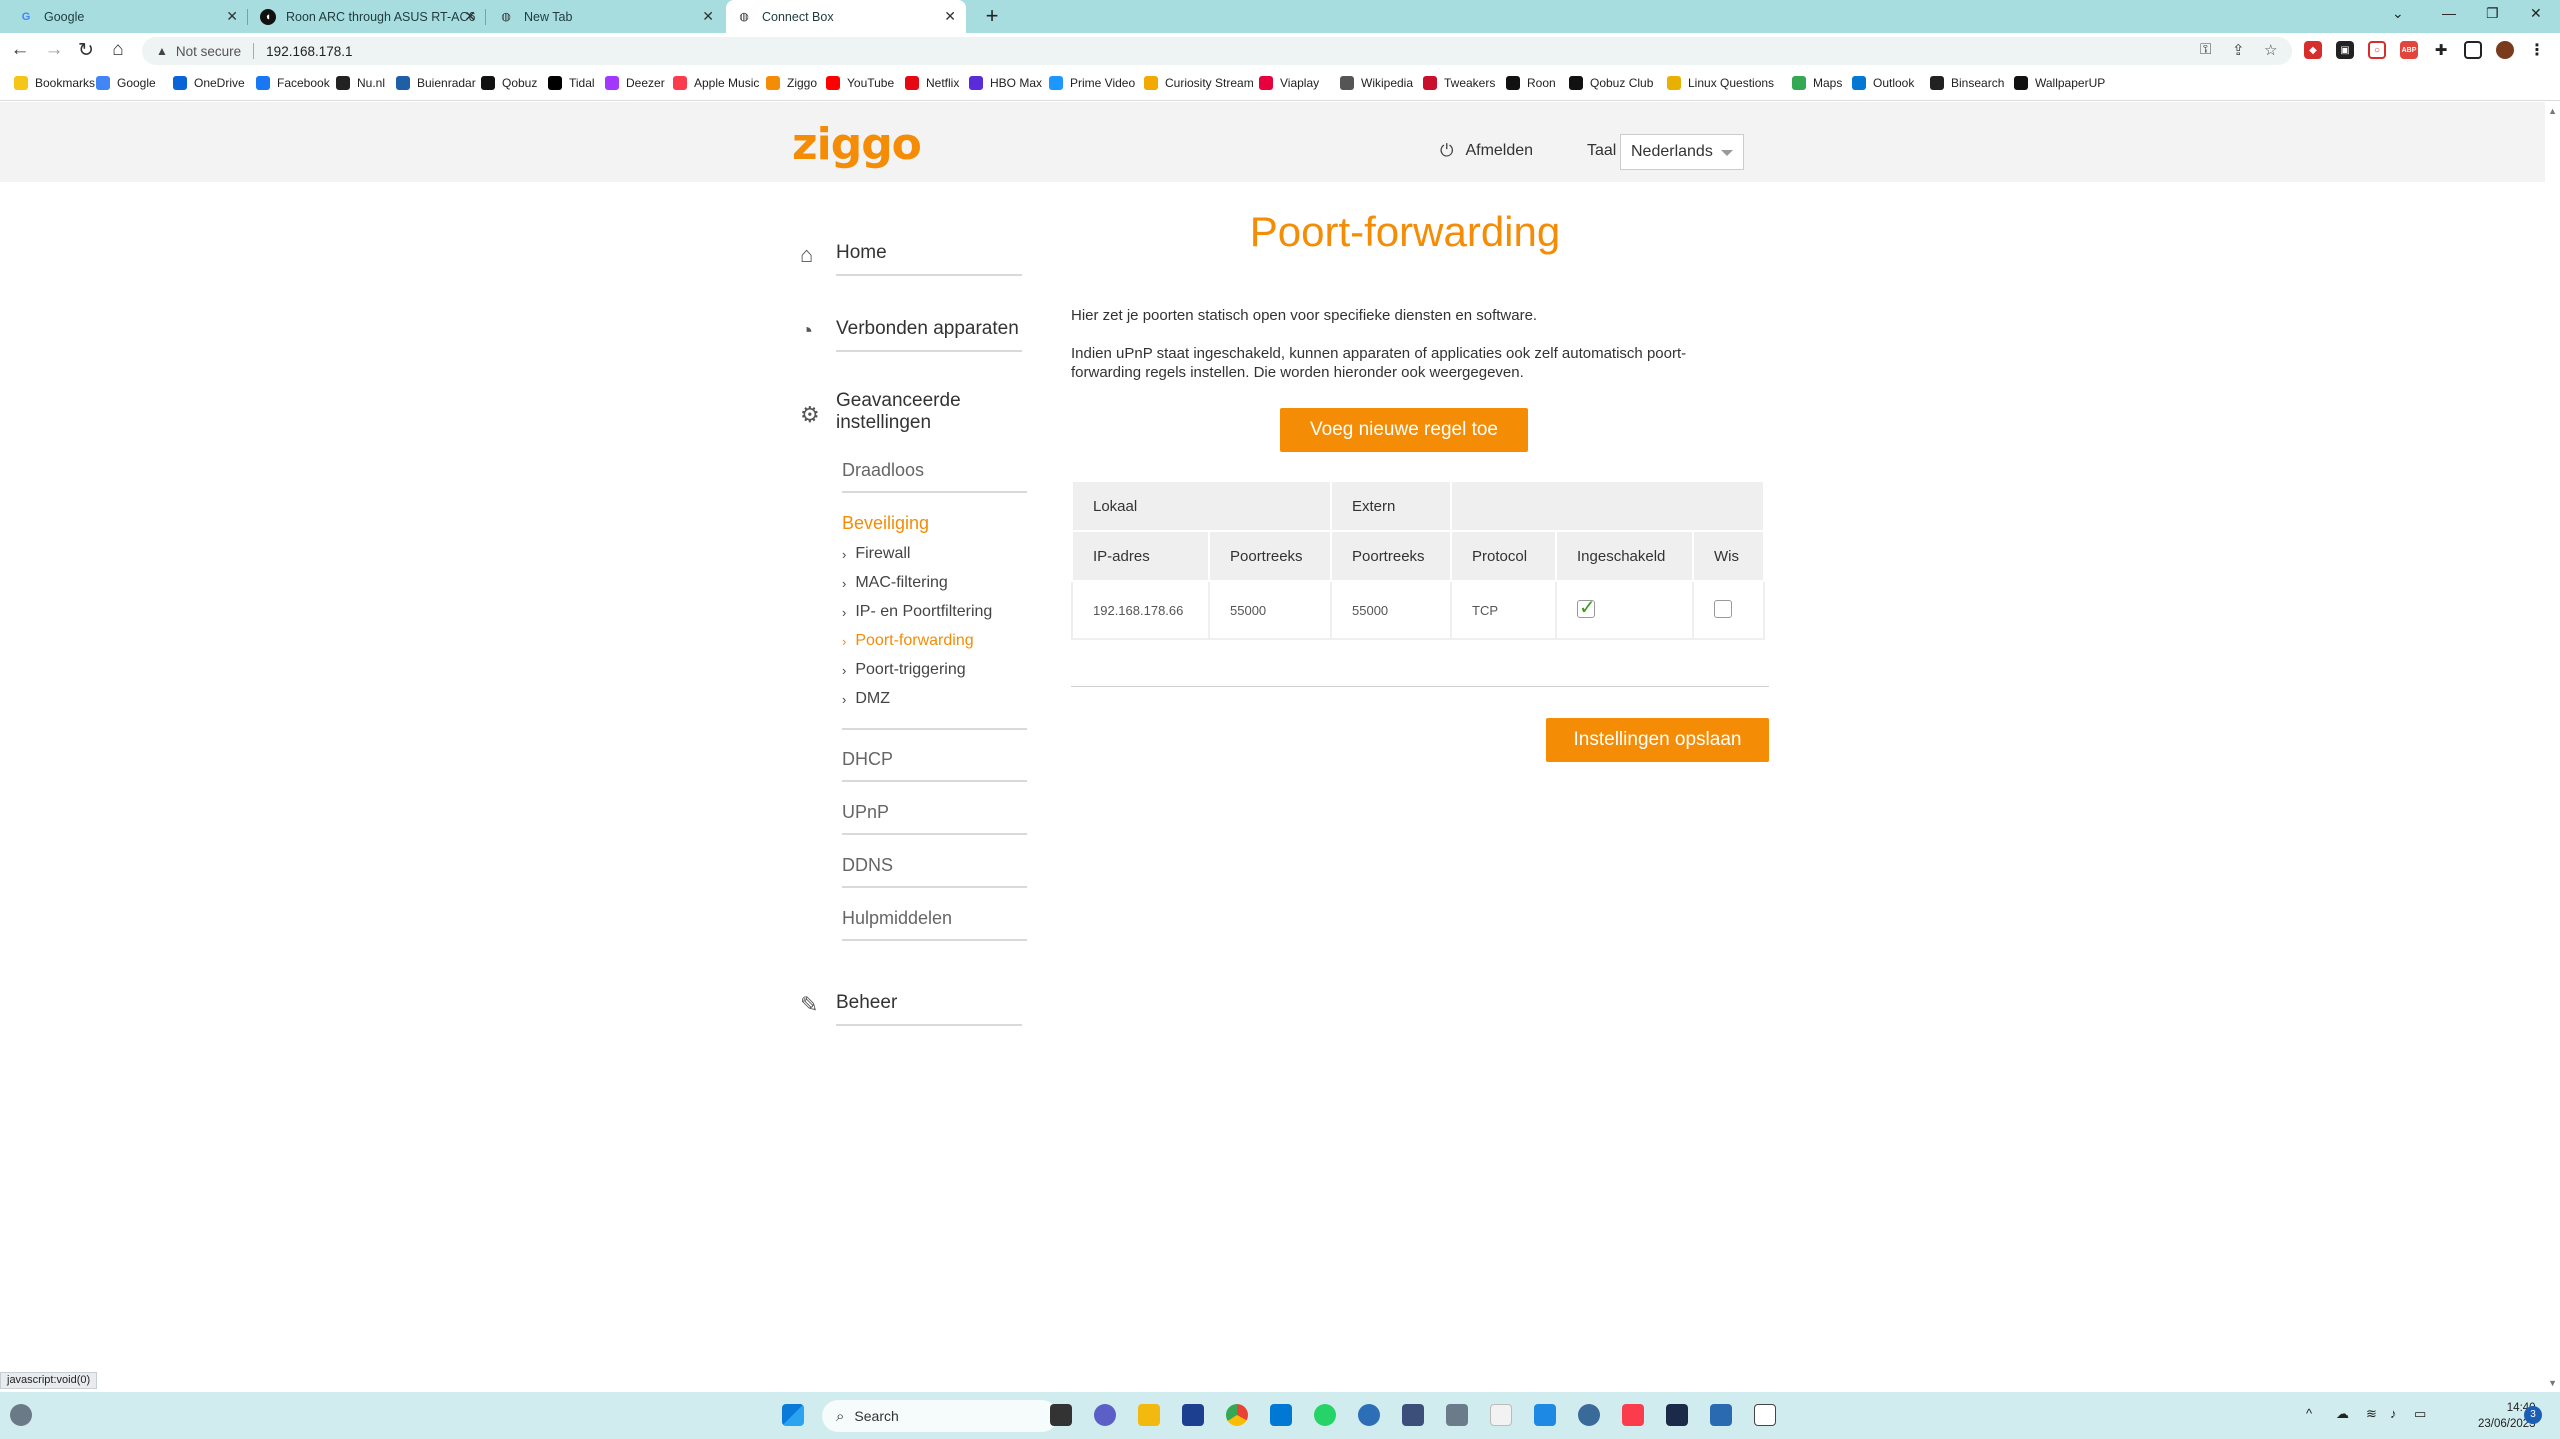 The height and width of the screenshot is (1439, 2560). What do you see at coordinates (1723, 608) in the screenshot?
I see `delete-checkbox` at bounding box center [1723, 608].